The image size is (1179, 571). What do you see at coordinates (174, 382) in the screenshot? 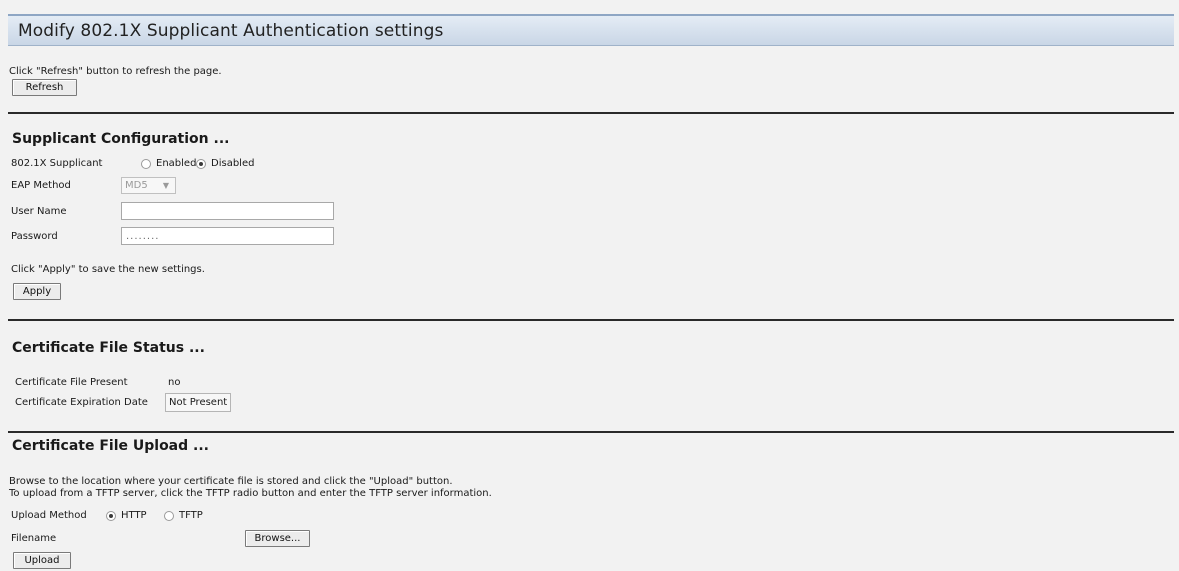
I see `certificate-present-value: no` at bounding box center [174, 382].